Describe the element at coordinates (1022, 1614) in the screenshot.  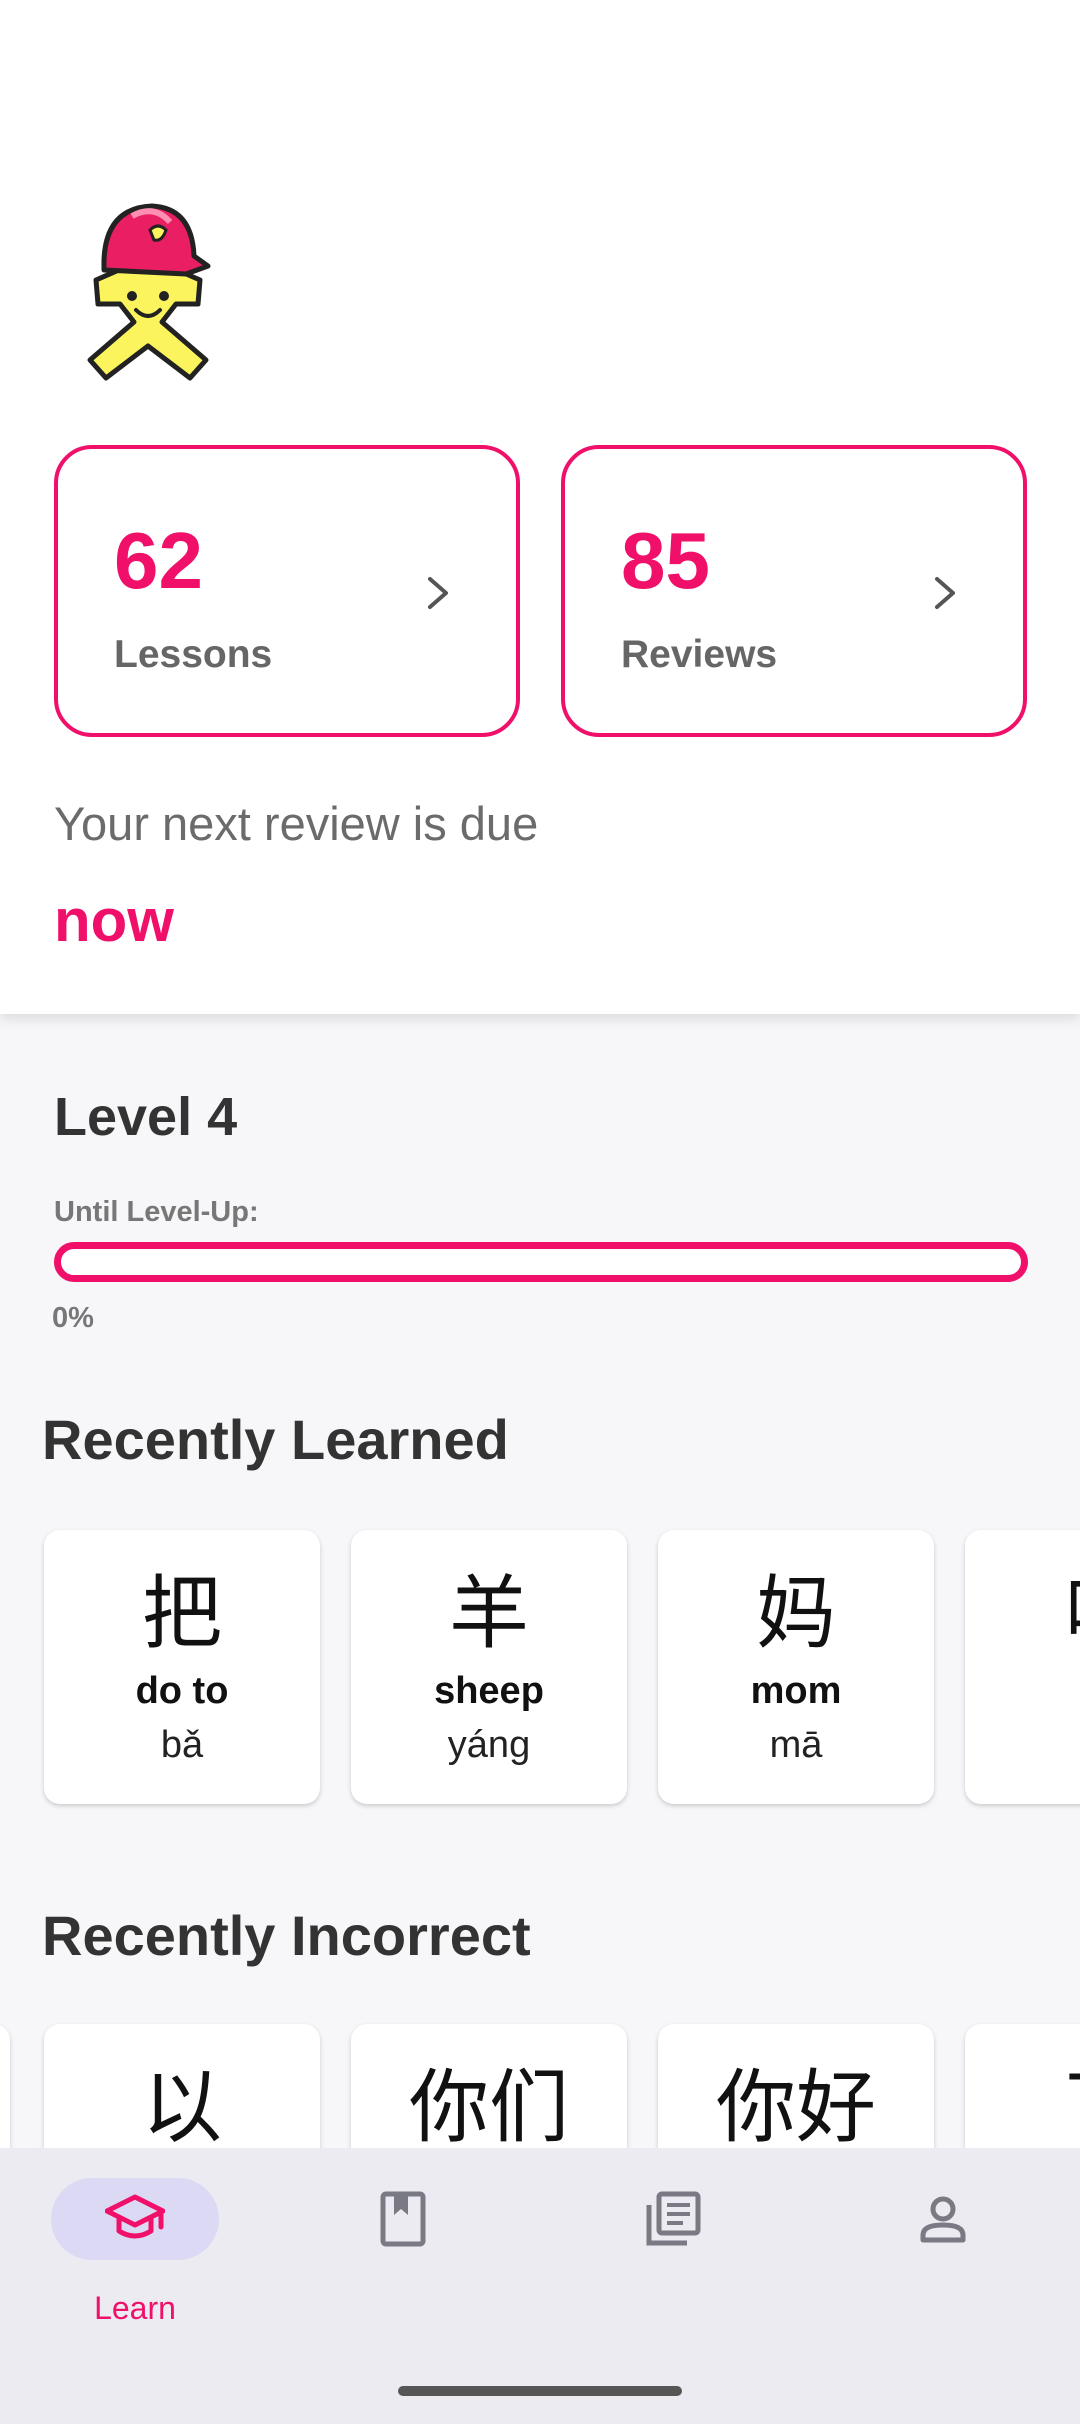
I see `vocab-hanzi: 吗` at that location.